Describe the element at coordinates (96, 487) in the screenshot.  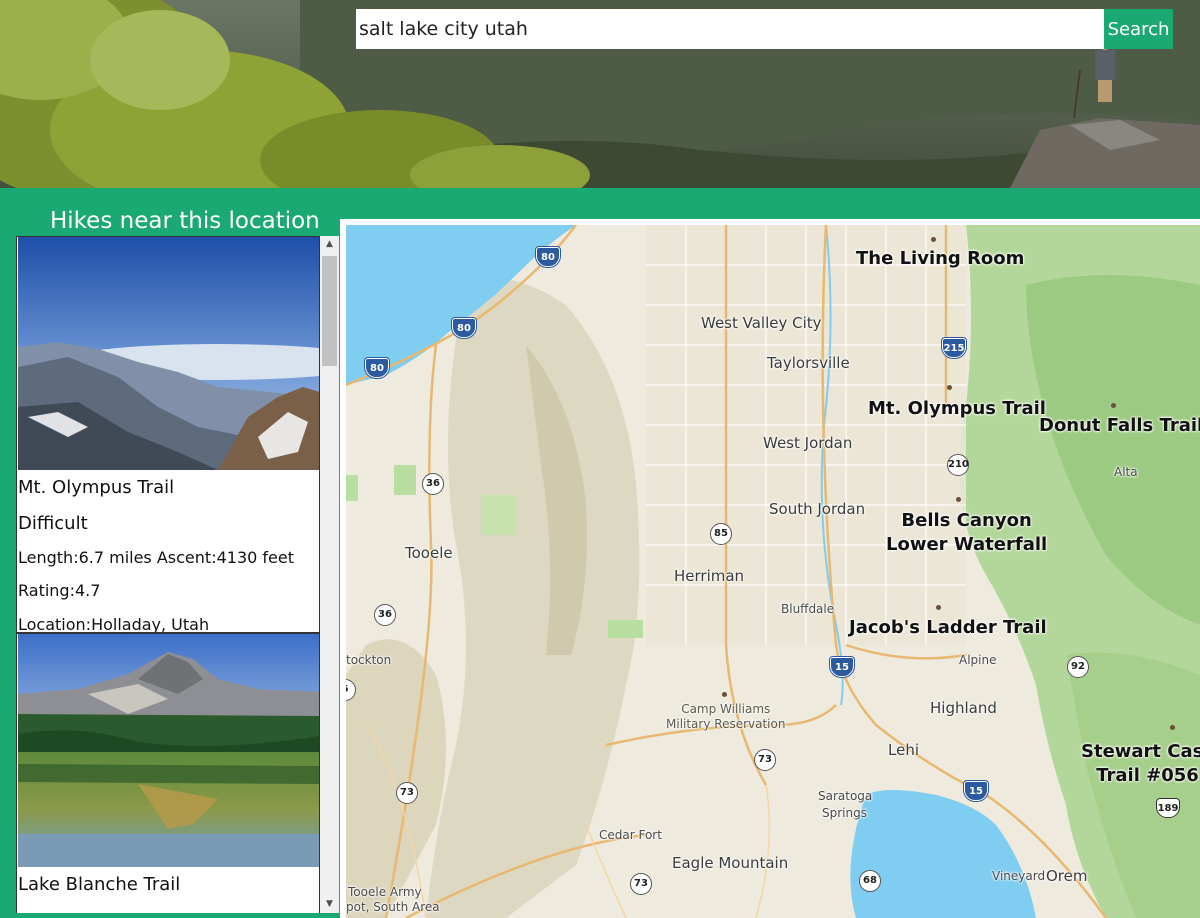
I see `hike-name: Mt. Olympus Trail` at that location.